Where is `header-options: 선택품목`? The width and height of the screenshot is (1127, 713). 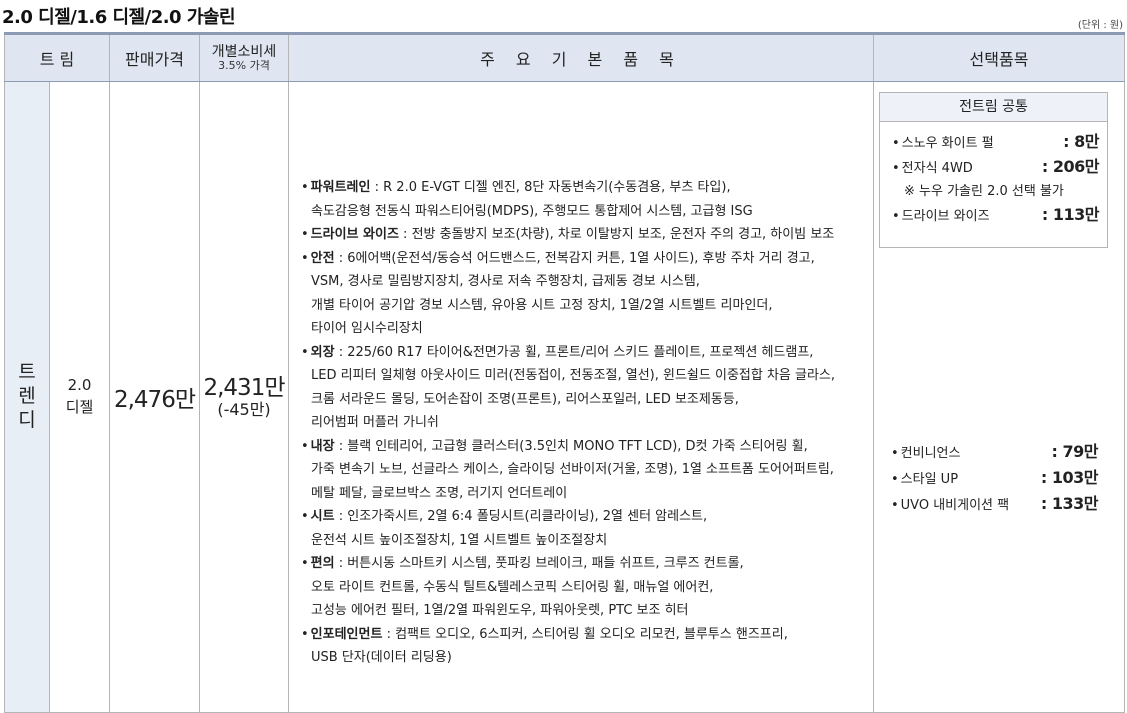 header-options: 선택품목 is located at coordinates (999, 57).